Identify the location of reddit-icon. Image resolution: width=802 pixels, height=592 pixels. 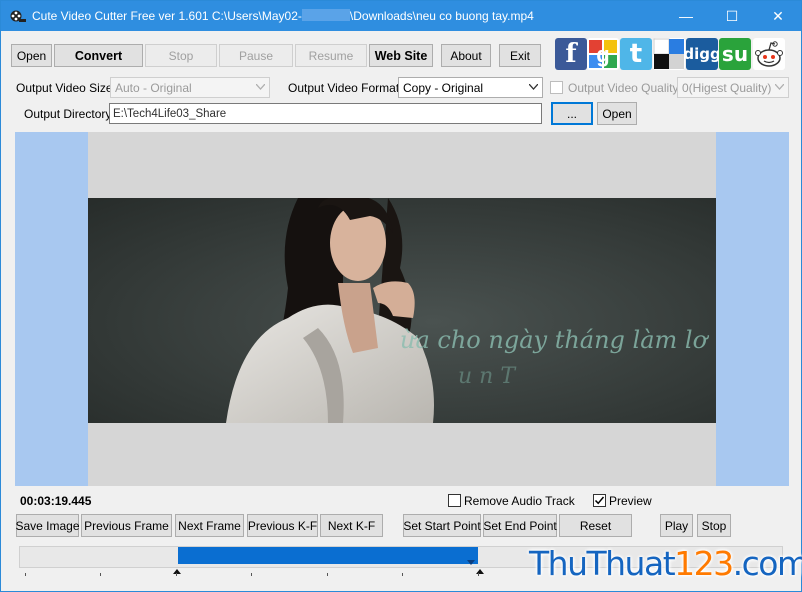
(769, 54).